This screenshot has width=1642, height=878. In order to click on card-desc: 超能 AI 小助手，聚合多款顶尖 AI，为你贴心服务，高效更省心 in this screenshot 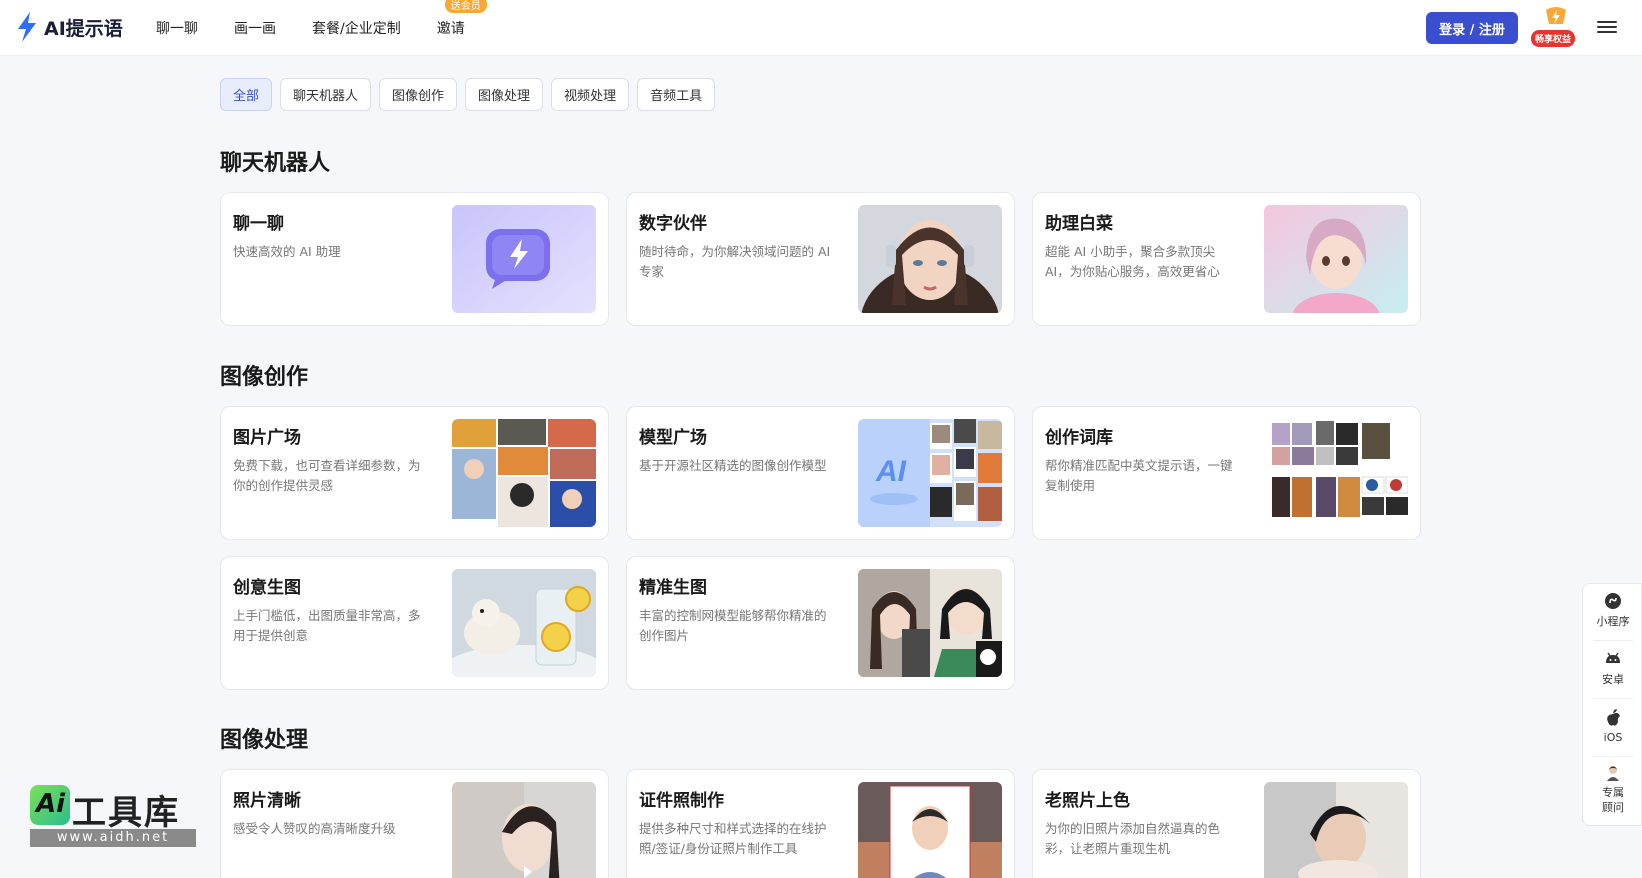, I will do `click(1132, 261)`.